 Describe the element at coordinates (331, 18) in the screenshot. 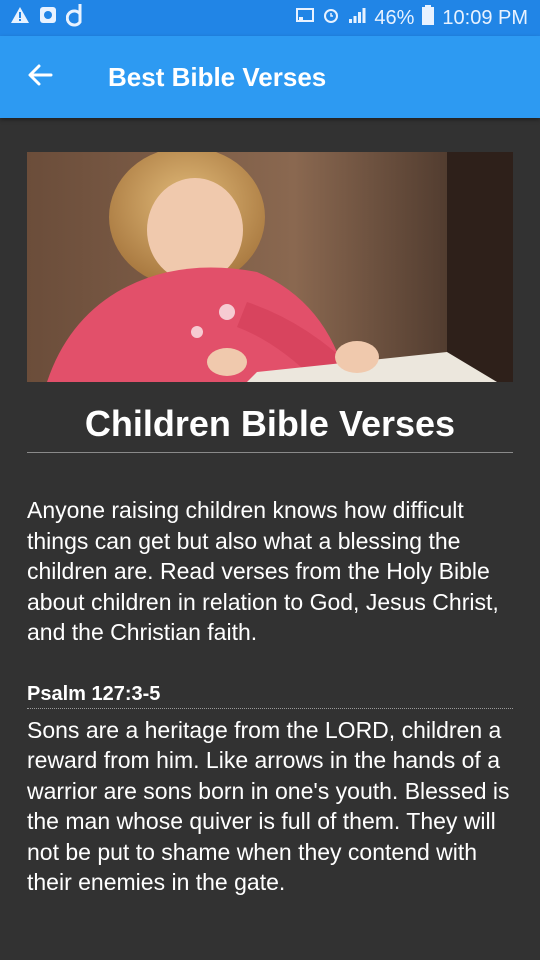

I see `alarm-icon` at that location.